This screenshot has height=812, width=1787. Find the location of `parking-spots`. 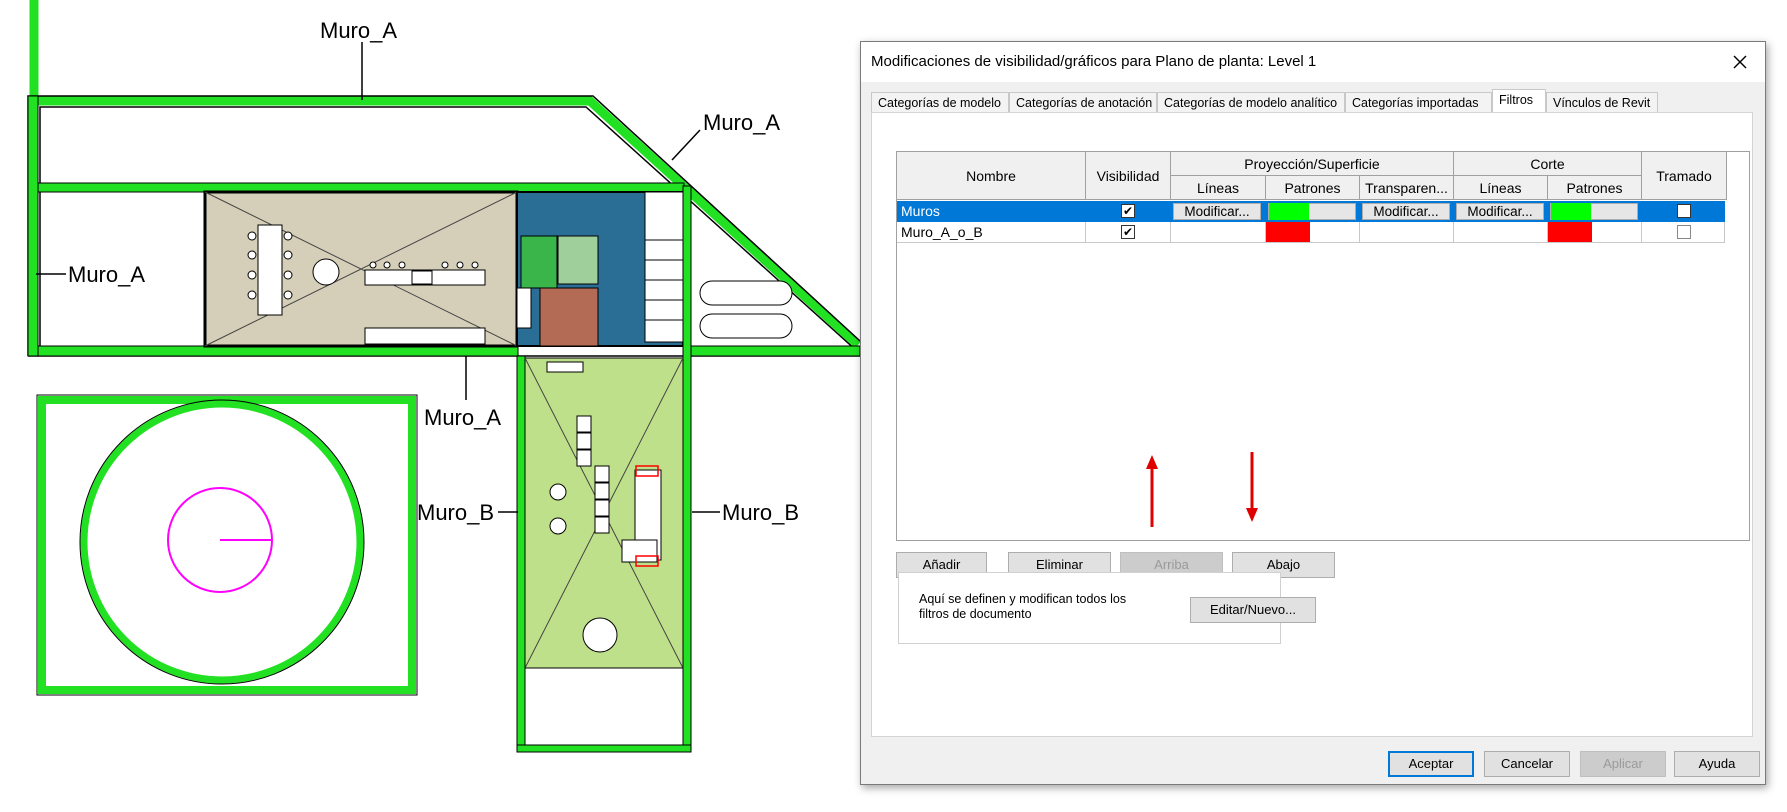

parking-spots is located at coordinates (746, 309).